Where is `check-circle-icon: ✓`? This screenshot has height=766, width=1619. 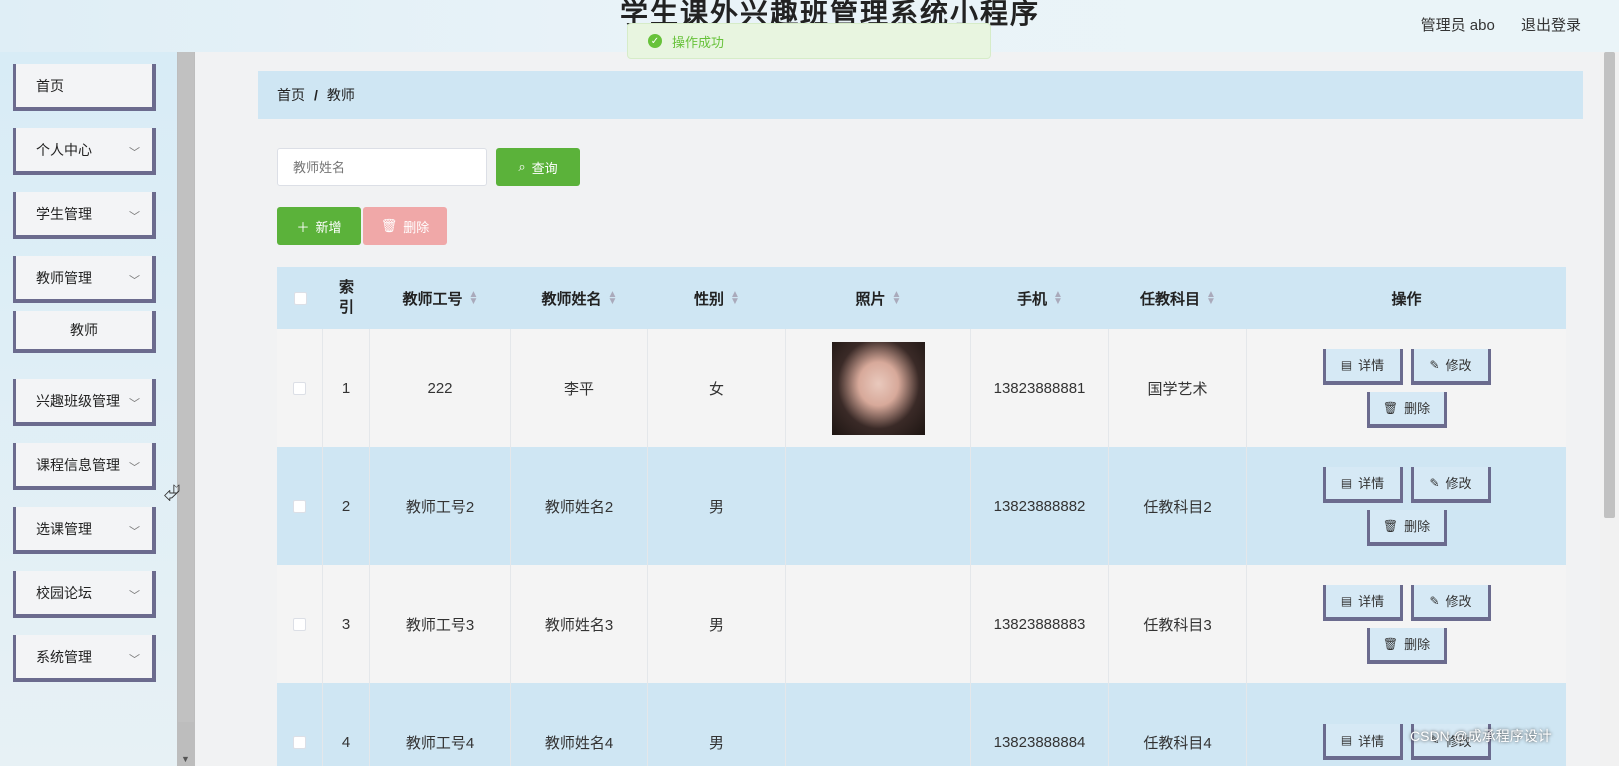
check-circle-icon: ✓ is located at coordinates (655, 41).